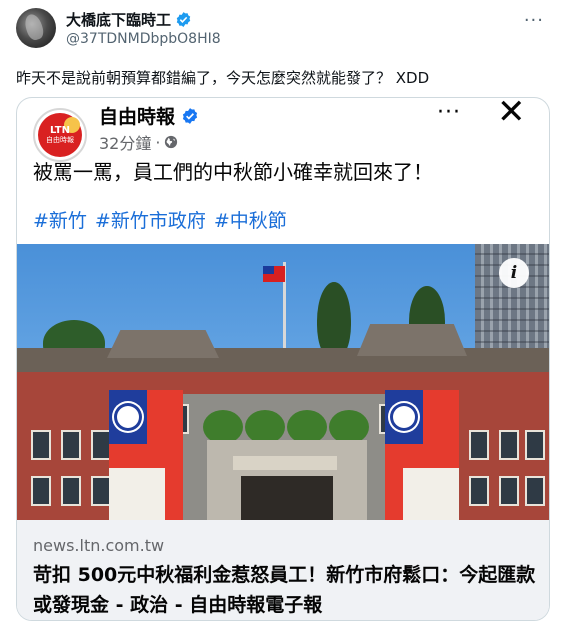  What do you see at coordinates (125, 142) in the screenshot?
I see `timestamp: 32分鐘` at bounding box center [125, 142].